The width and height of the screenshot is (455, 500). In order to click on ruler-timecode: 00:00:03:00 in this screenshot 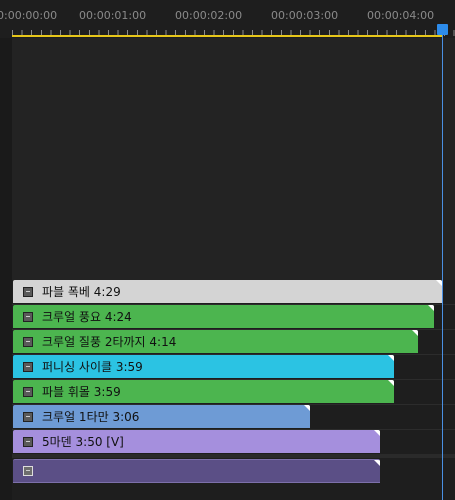, I will do `click(305, 15)`.